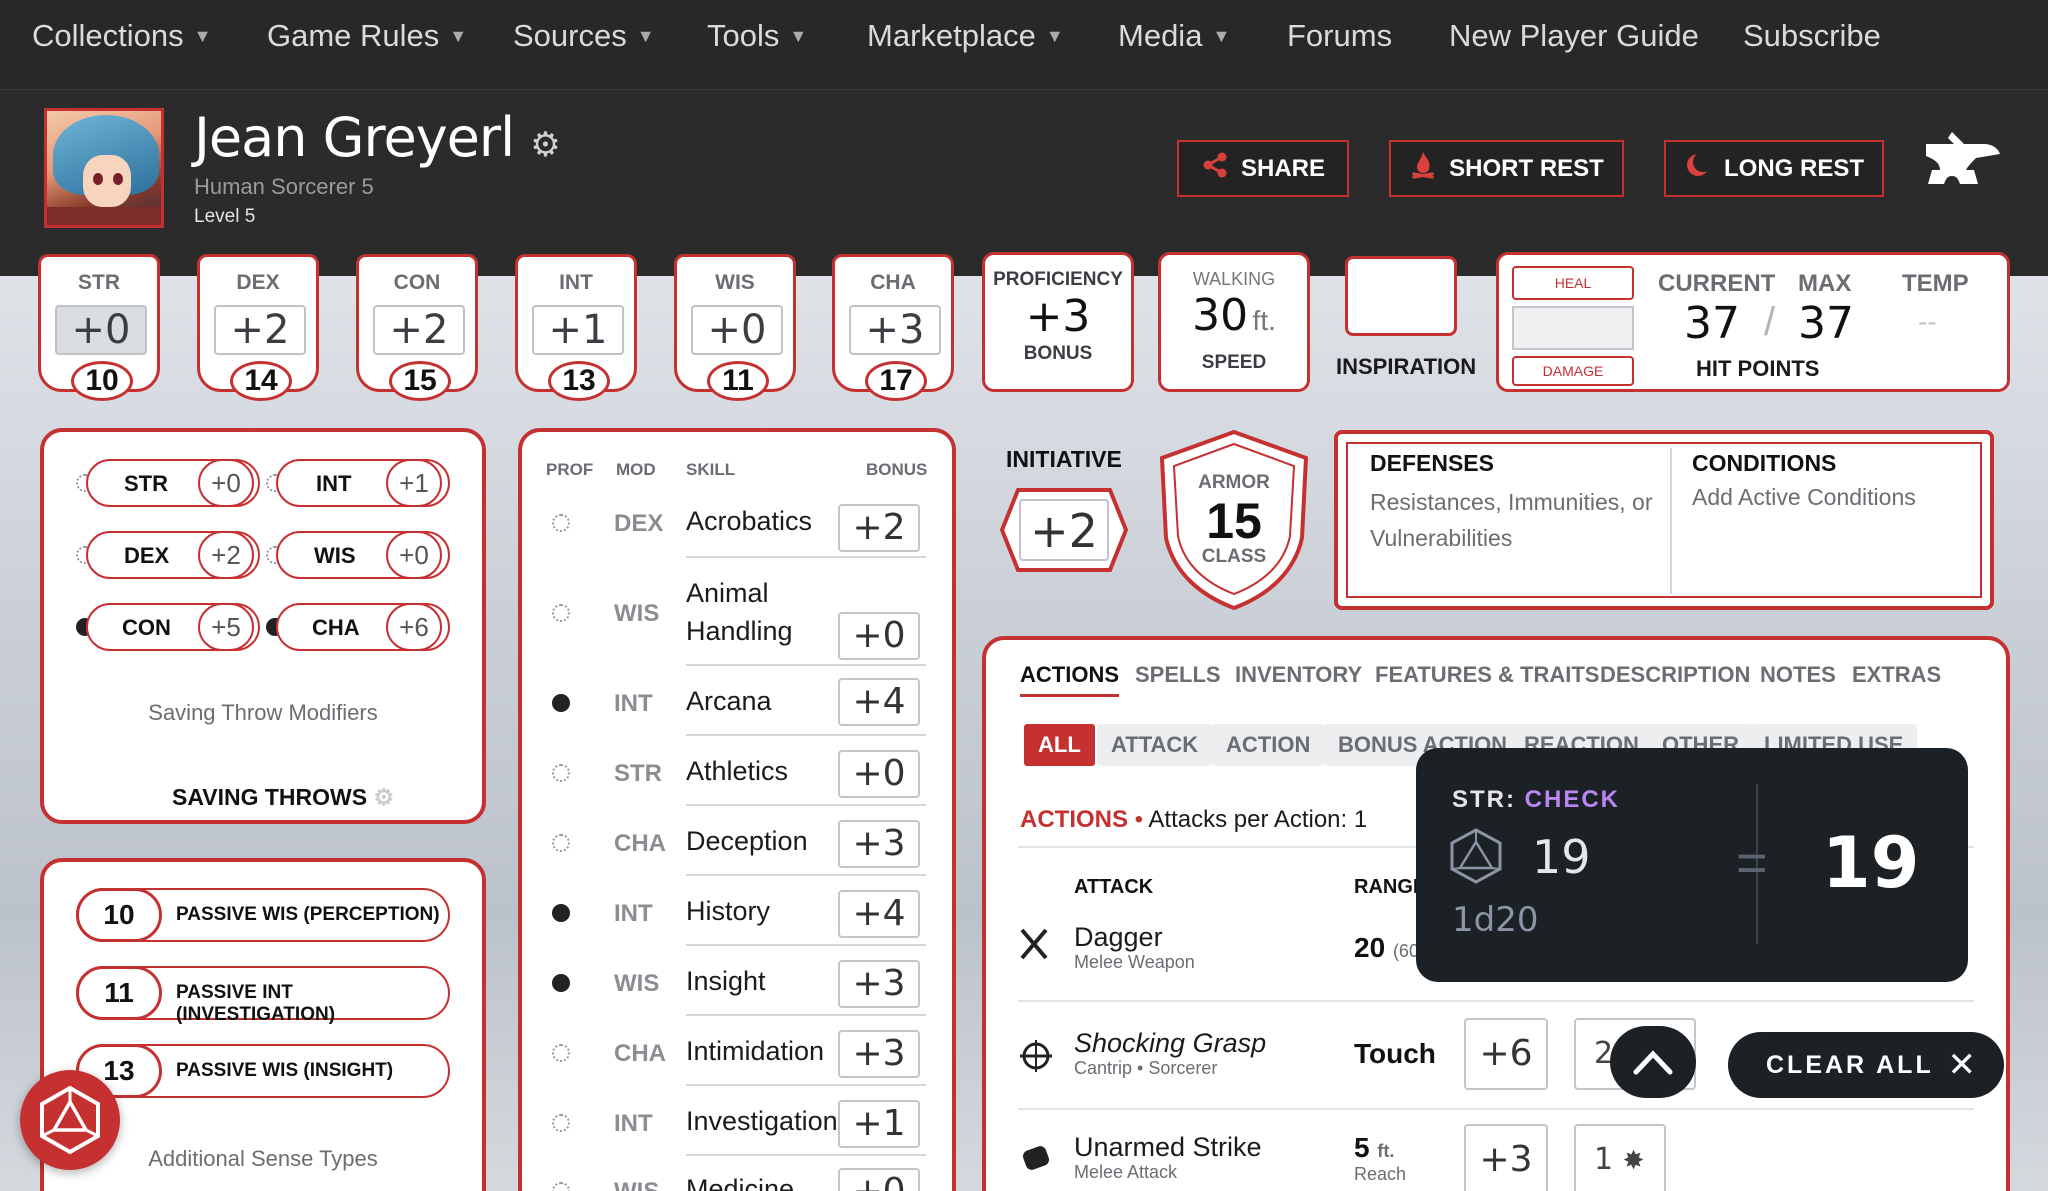  I want to click on to-hit-button: +6, so click(1506, 1054).